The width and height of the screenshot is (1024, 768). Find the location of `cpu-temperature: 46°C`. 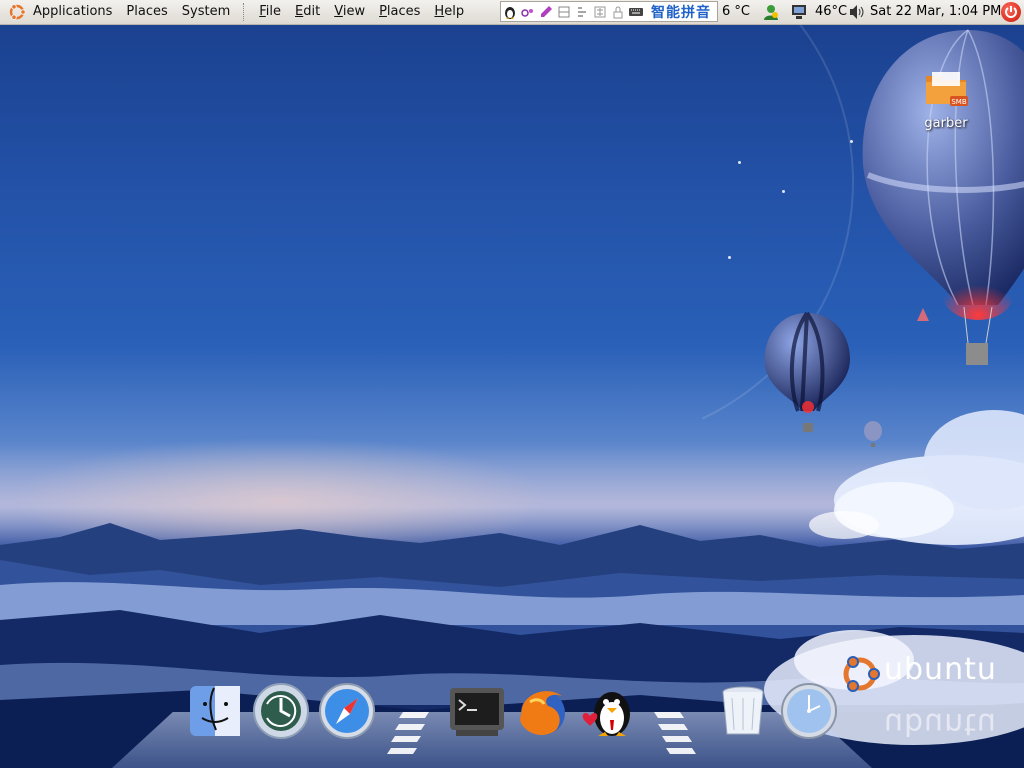

cpu-temperature: 46°C is located at coordinates (831, 12).